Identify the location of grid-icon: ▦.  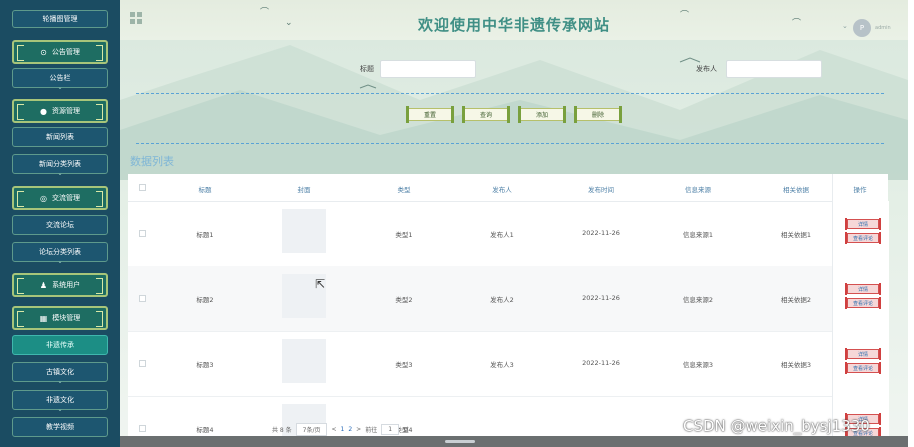
(43, 318).